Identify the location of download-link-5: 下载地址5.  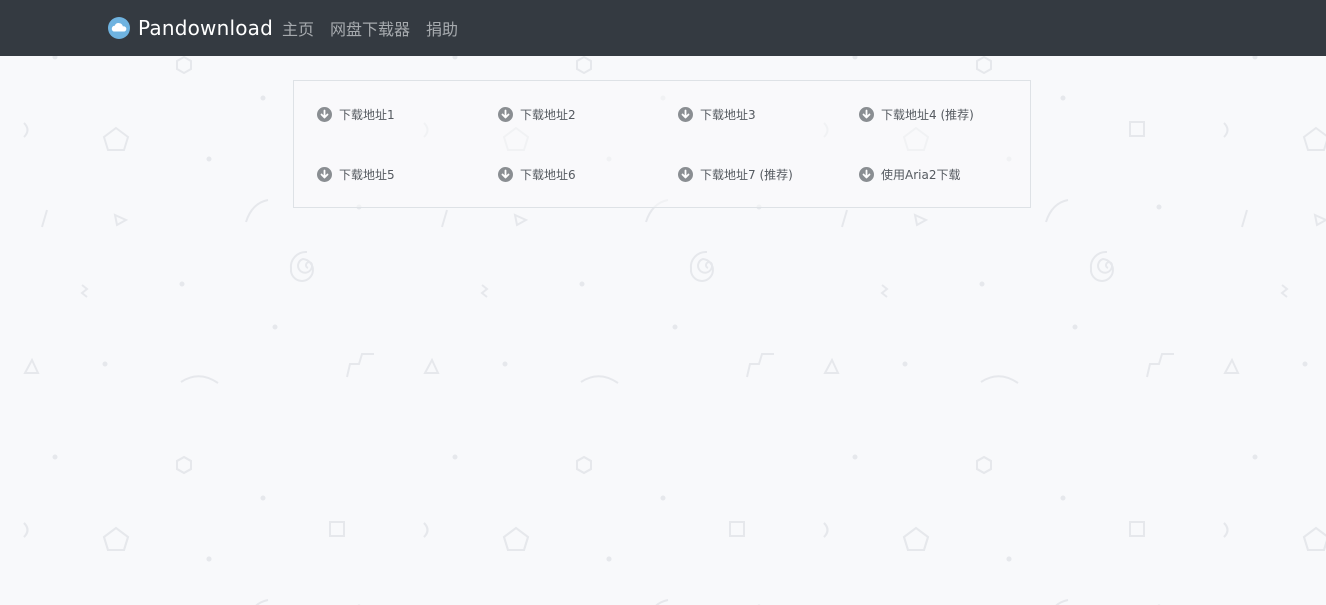
(356, 174).